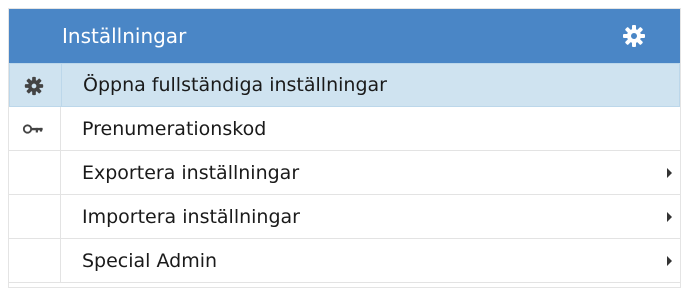 This screenshot has height=291, width=685. Describe the element at coordinates (124, 36) in the screenshot. I see `menu-title: Inställningar` at that location.